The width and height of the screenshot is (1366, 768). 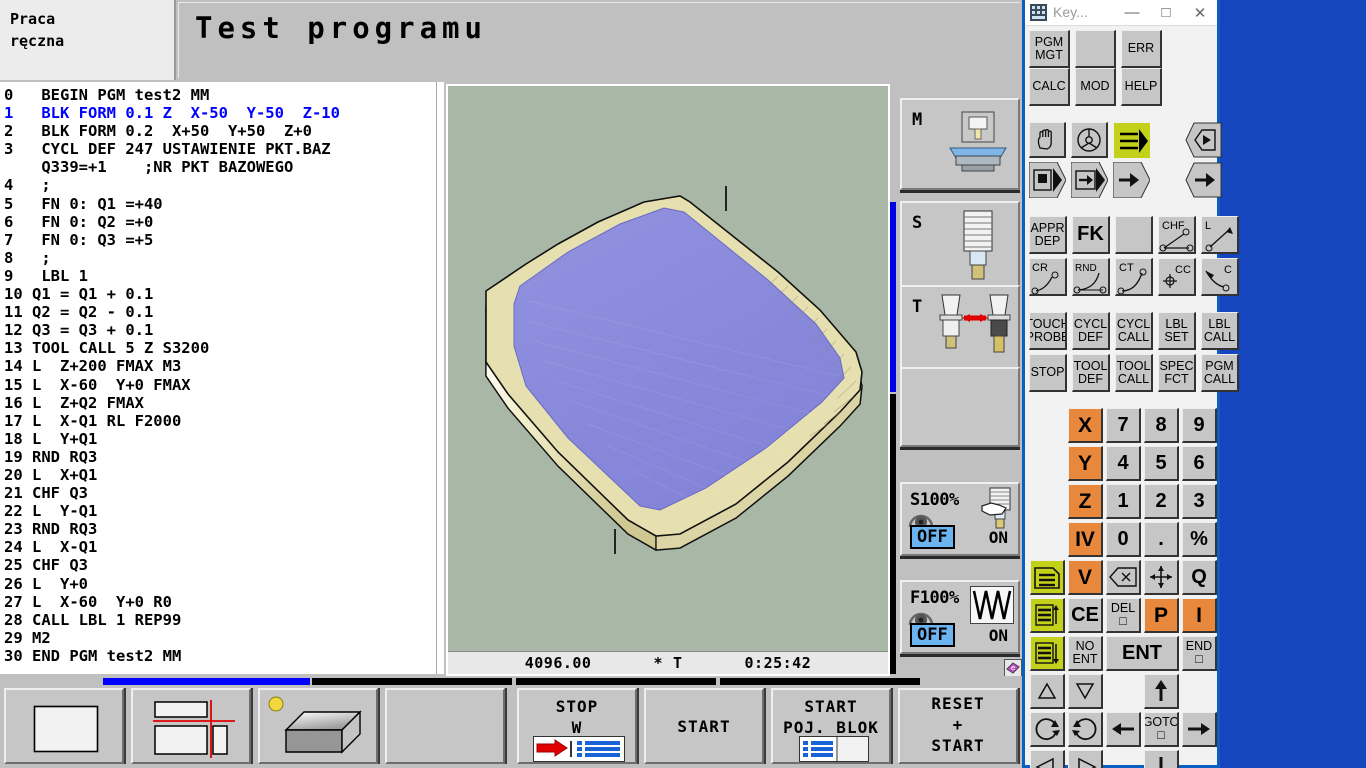 What do you see at coordinates (223, 385) in the screenshot?
I see `program-line: 15 L X-60 Y+0 FMAX` at bounding box center [223, 385].